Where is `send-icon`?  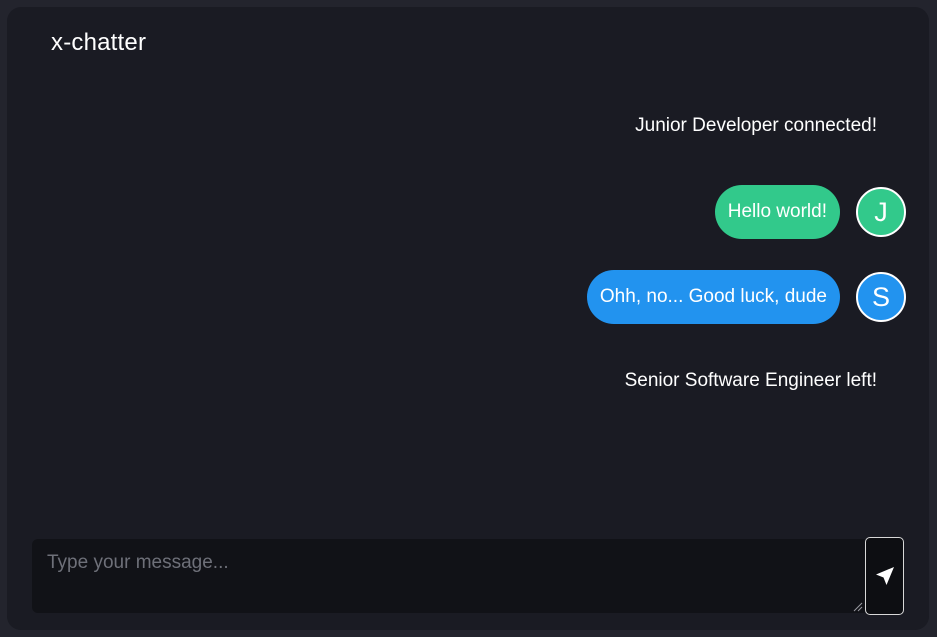
send-icon is located at coordinates (884, 576).